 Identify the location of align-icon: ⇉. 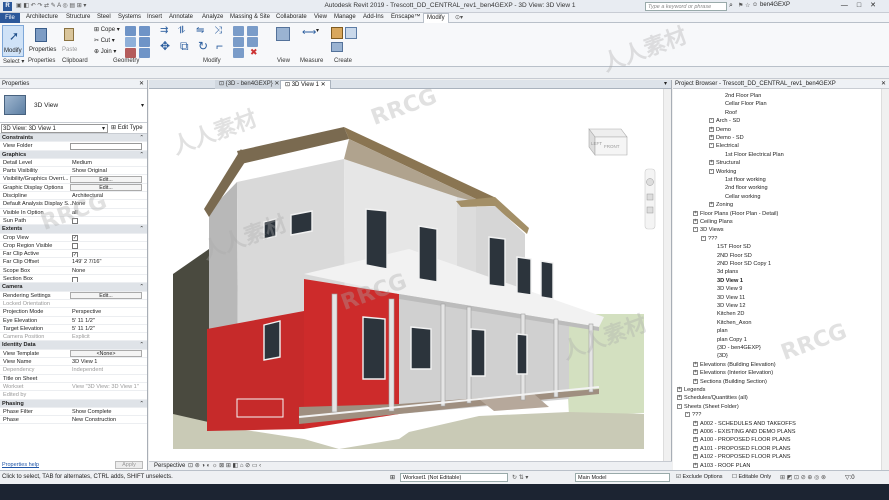
(164, 30).